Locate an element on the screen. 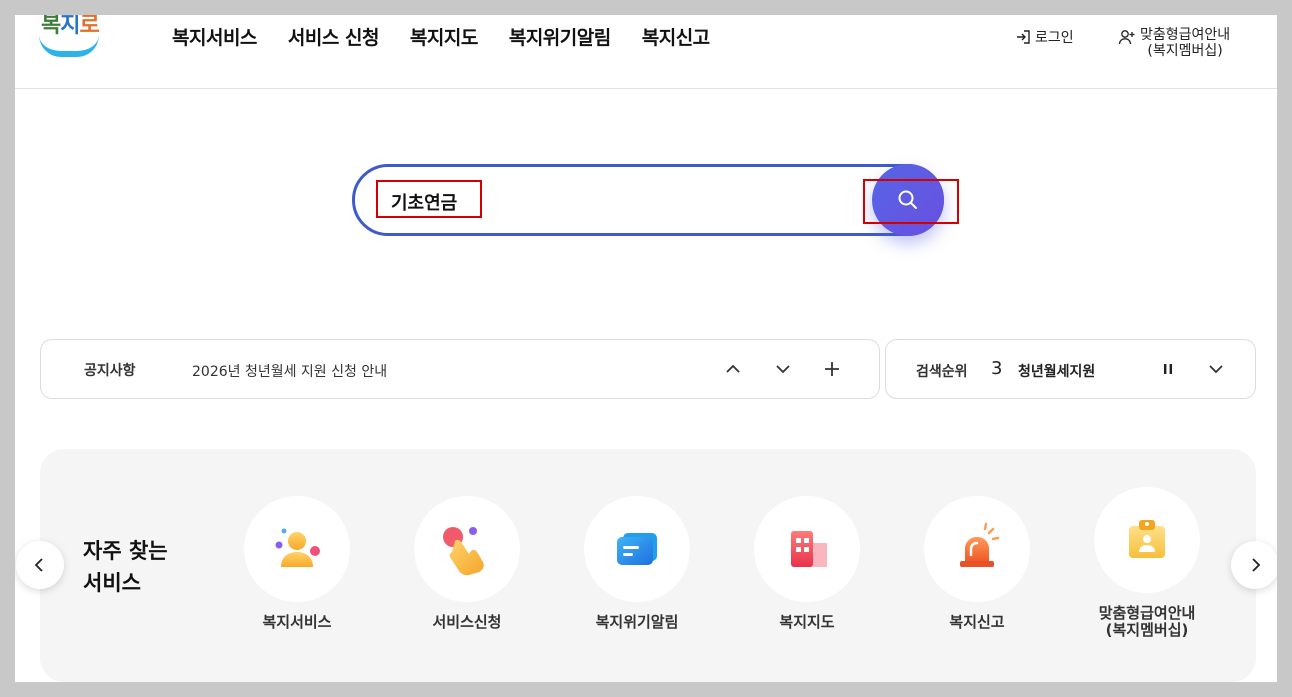  main-nav: 복지서비스 서비스 신청 복지지도 복지위기알림 복지신고 is located at coordinates (456, 36).